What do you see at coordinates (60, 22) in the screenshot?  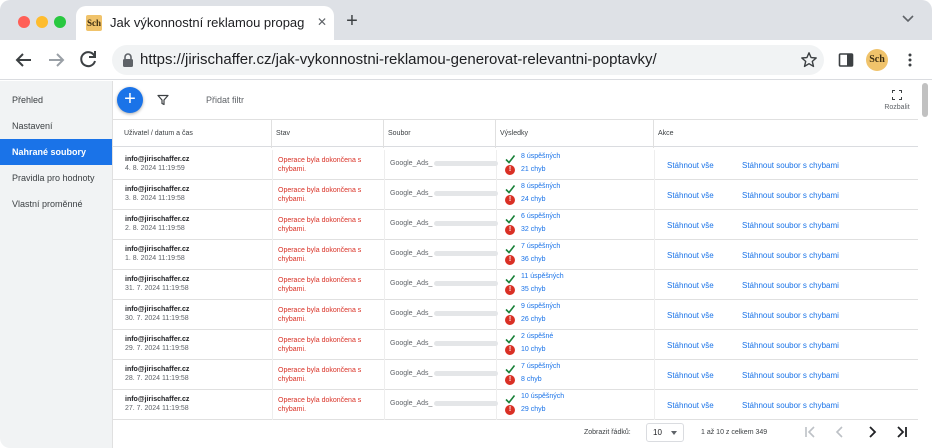 I see `maximize-window-button` at bounding box center [60, 22].